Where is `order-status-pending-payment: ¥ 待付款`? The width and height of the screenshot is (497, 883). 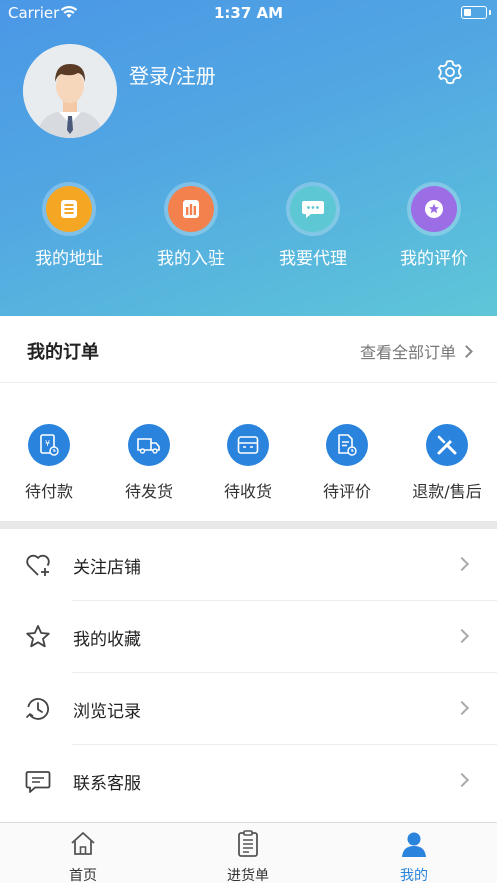
order-status-pending-payment: ¥ 待付款 is located at coordinates (49, 463).